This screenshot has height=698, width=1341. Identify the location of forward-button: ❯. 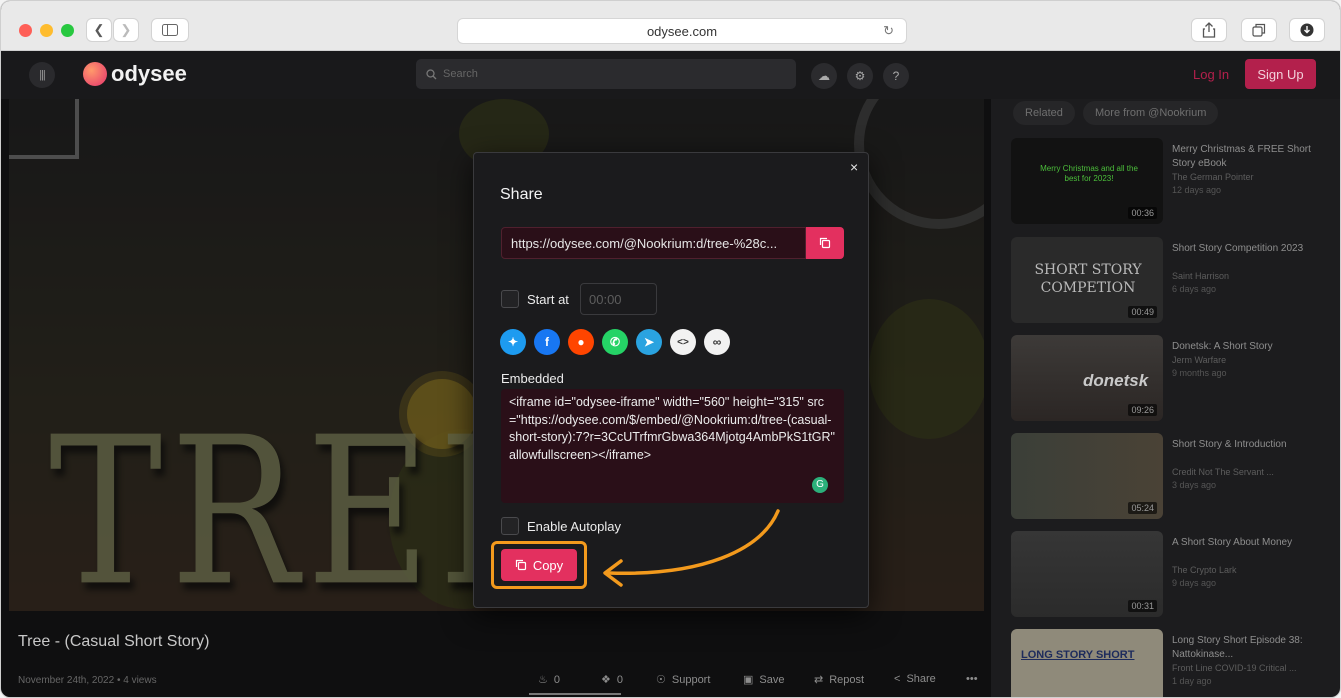
(126, 30).